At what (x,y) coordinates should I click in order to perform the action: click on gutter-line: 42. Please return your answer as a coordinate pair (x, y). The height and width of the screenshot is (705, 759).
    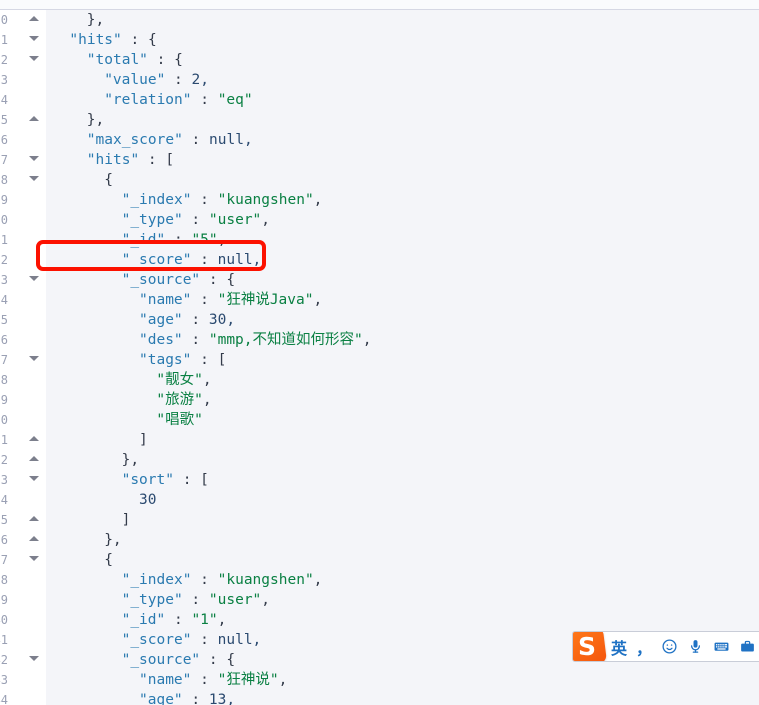
    Looking at the image, I should click on (23, 660).